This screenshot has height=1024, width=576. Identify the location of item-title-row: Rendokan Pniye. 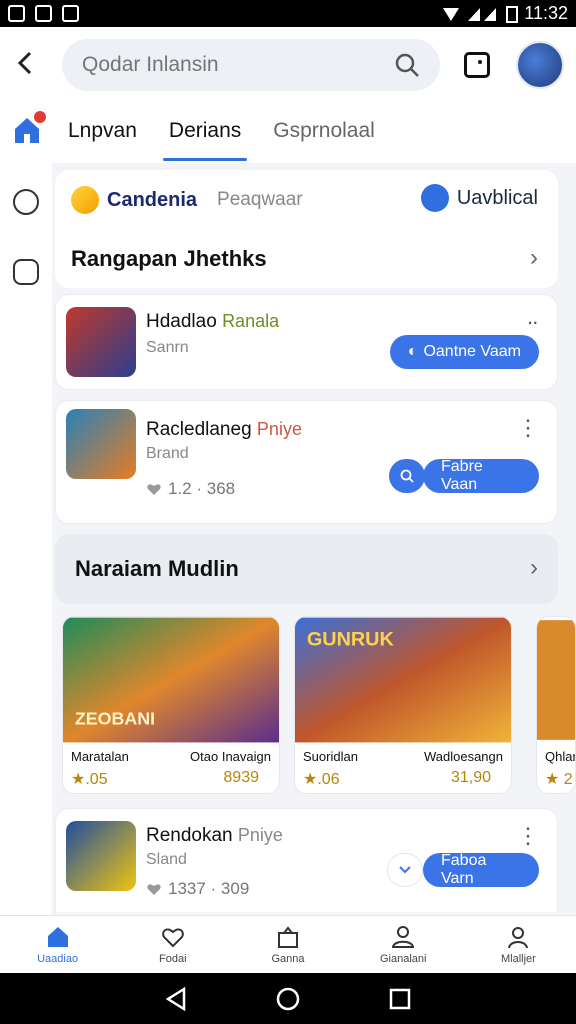
(214, 836).